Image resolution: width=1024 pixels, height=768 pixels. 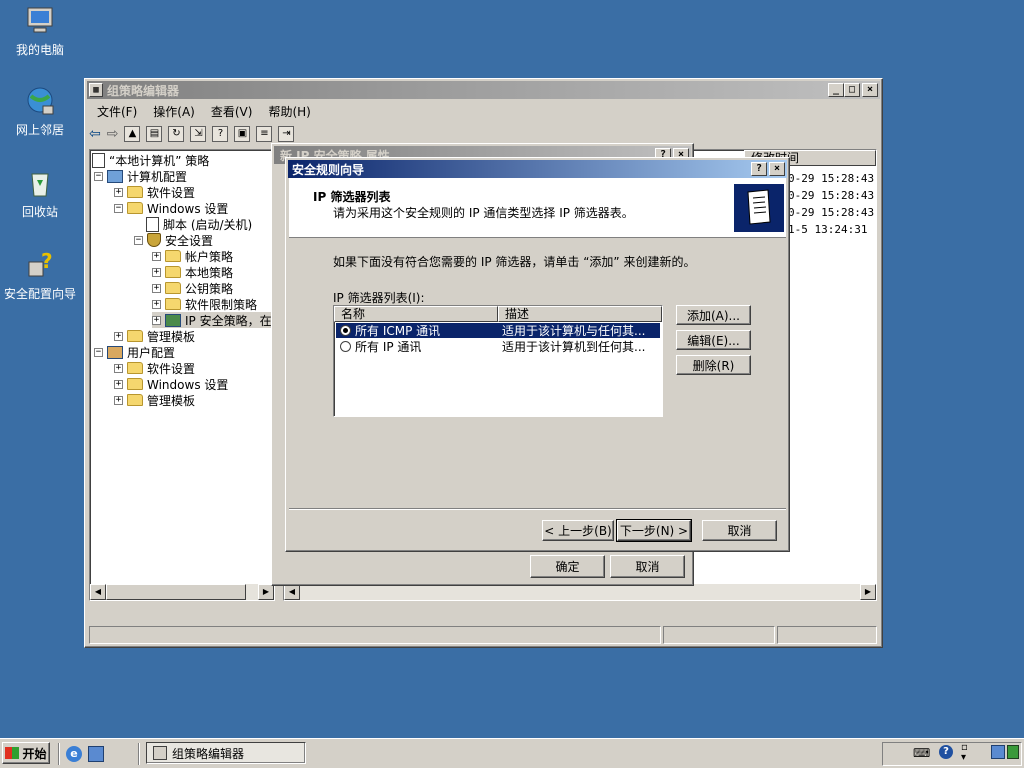 I want to click on remove-button: 删除(R), so click(x=713, y=365).